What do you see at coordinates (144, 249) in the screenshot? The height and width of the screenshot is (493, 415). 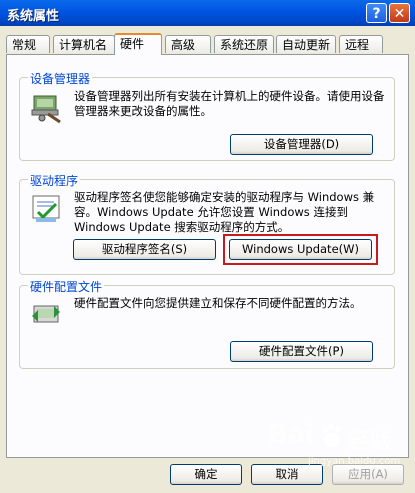 I see `driver-signing-button: 驱动程序签名(S)` at bounding box center [144, 249].